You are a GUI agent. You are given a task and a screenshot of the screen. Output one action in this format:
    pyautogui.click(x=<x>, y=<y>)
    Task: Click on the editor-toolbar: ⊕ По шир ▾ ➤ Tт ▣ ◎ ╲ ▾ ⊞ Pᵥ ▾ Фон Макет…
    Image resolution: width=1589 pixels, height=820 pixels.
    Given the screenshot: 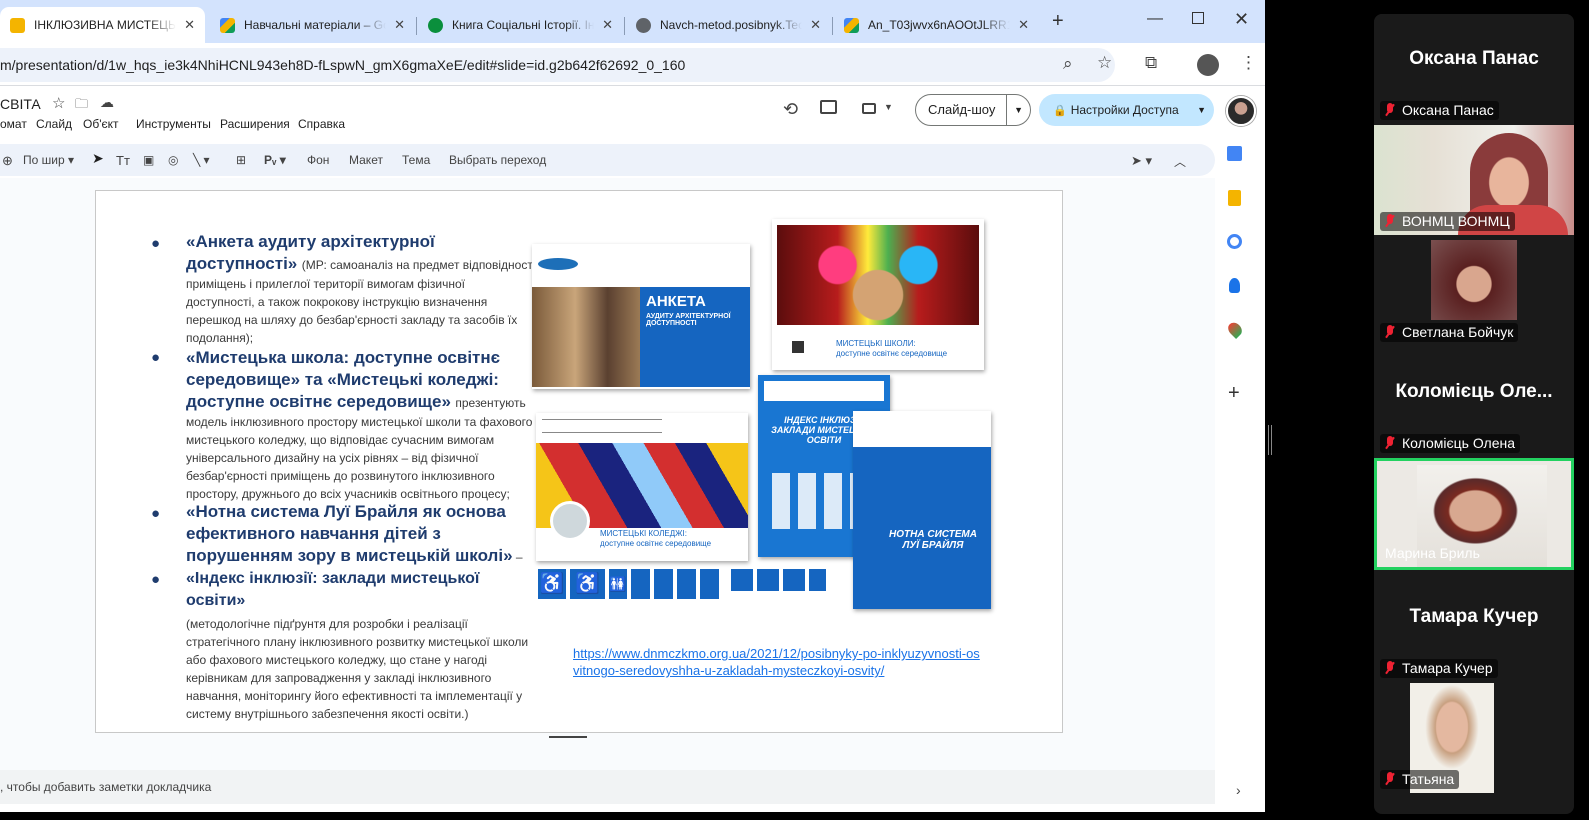 What is the action you would take?
    pyautogui.click(x=607, y=160)
    